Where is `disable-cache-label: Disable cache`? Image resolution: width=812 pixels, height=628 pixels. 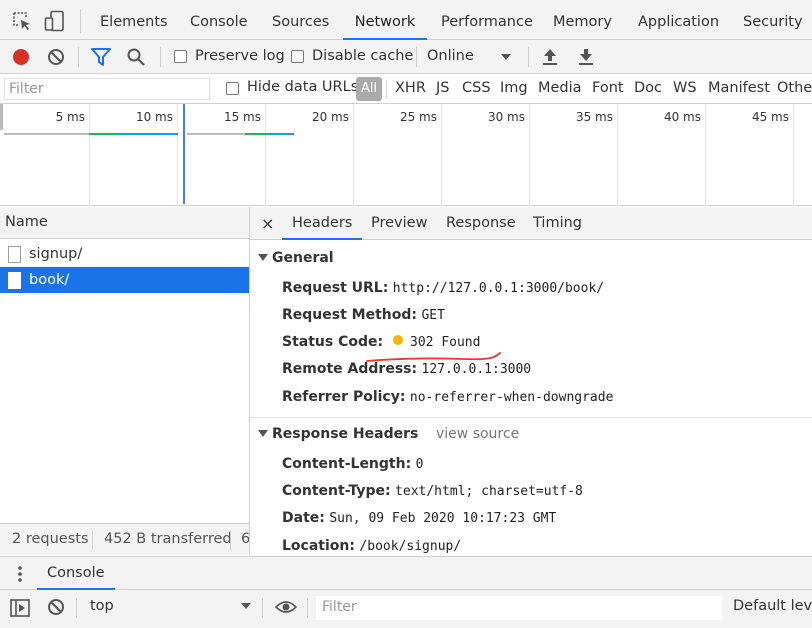 disable-cache-label: Disable cache is located at coordinates (363, 56).